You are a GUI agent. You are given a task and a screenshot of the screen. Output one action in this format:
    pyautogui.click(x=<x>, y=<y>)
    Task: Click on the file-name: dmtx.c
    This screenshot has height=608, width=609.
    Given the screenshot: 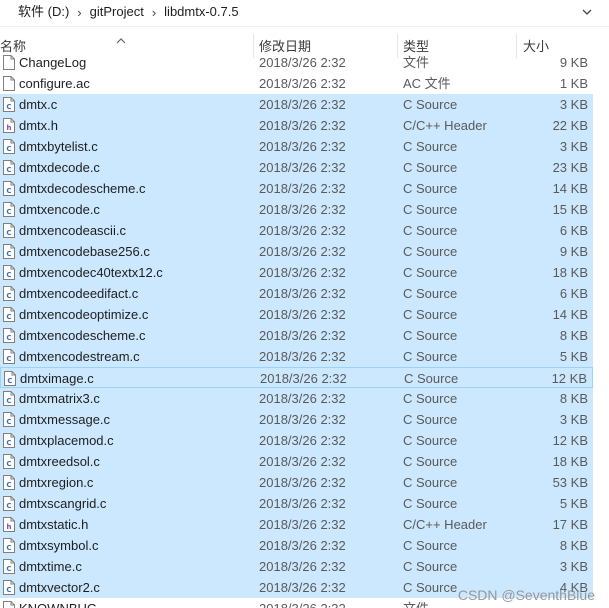 What is the action you would take?
    pyautogui.click(x=38, y=104)
    